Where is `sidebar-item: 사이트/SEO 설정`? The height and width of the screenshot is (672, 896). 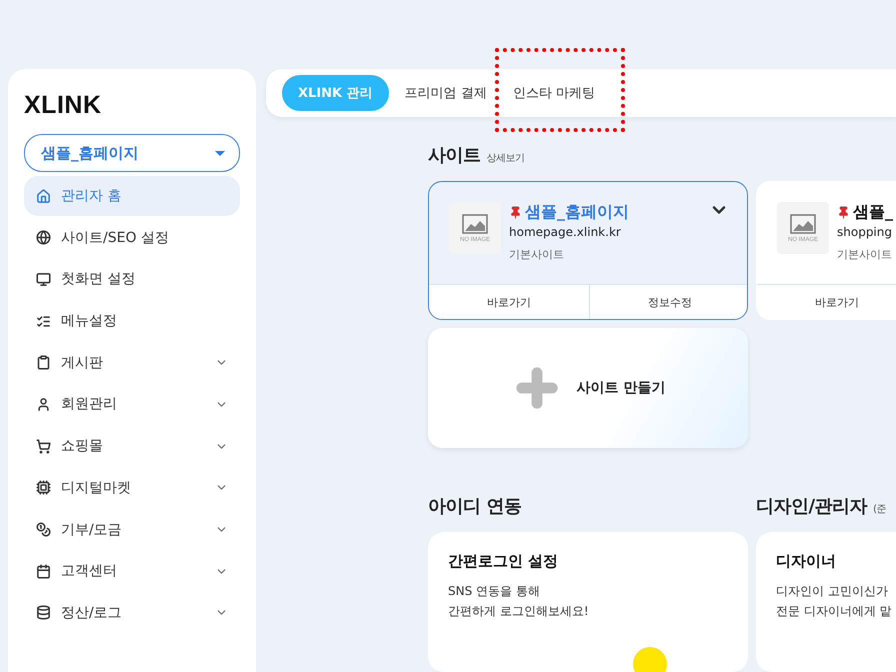 sidebar-item: 사이트/SEO 설정 is located at coordinates (132, 238).